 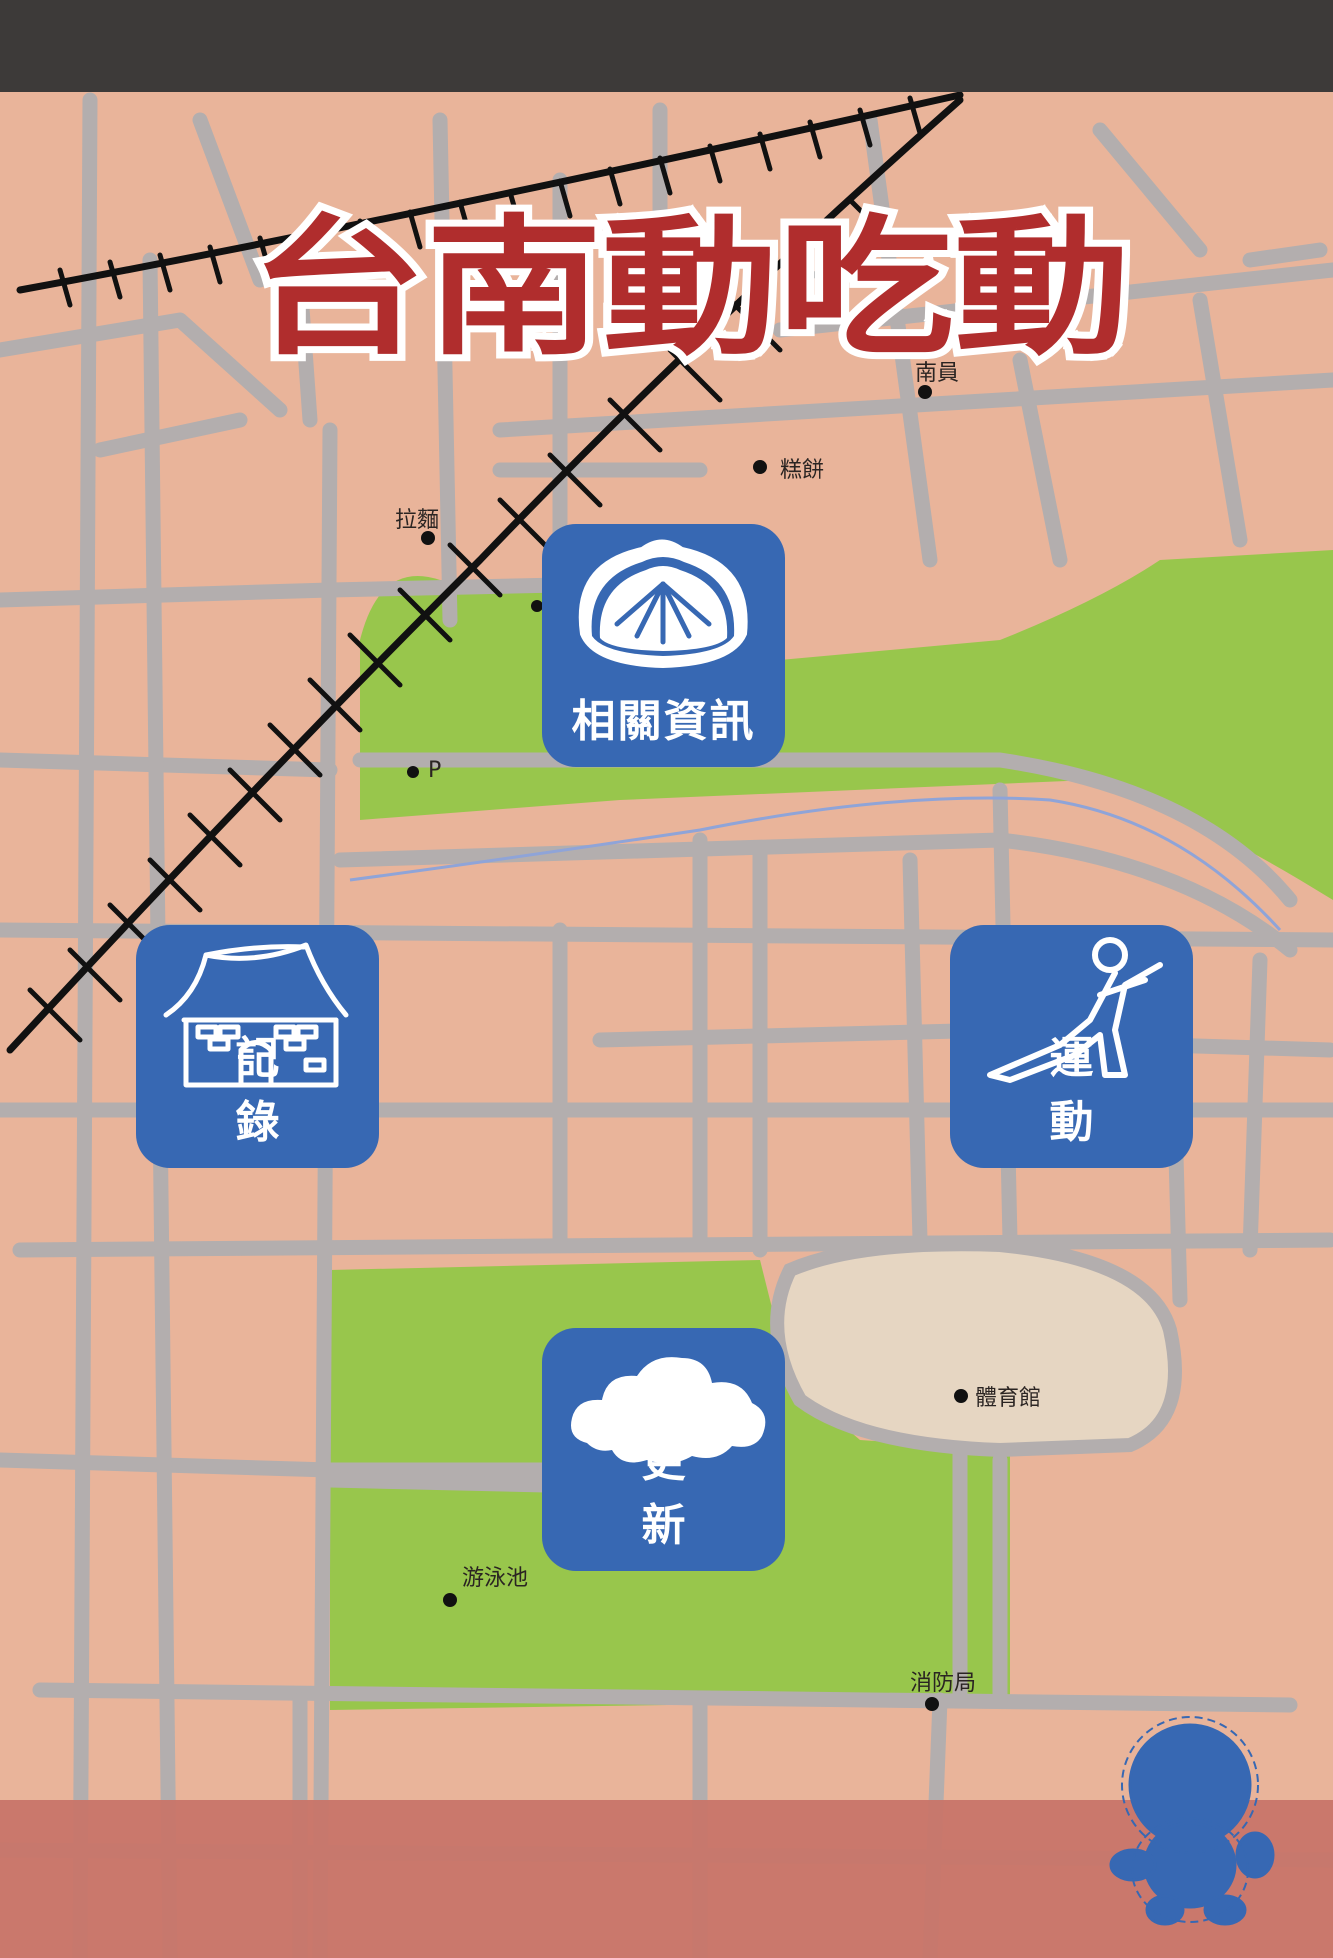 What do you see at coordinates (1100, 1090) in the screenshot?
I see `exercise-label: 運動` at bounding box center [1100, 1090].